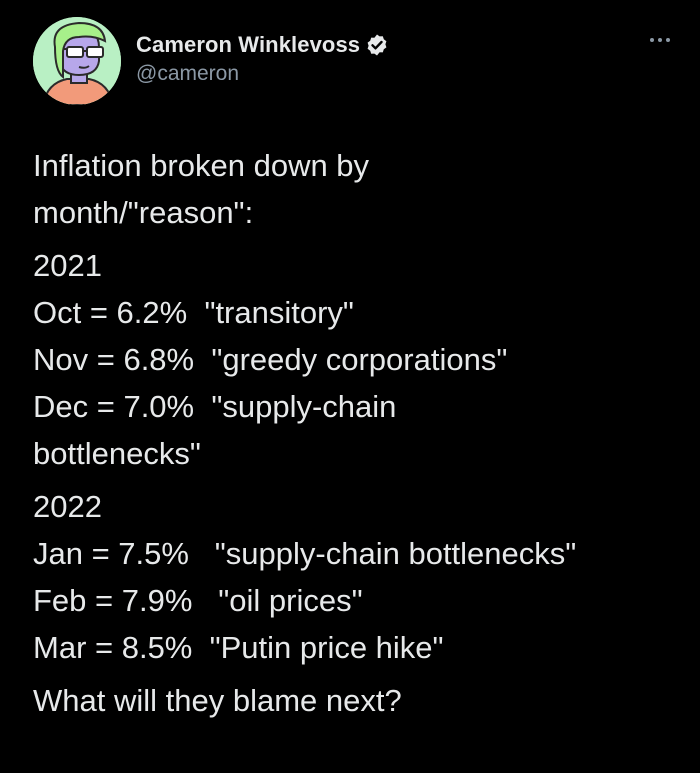 The image size is (700, 773). What do you see at coordinates (238, 647) in the screenshot?
I see `text-line: Mar = 8.5% "Putin price hike"` at bounding box center [238, 647].